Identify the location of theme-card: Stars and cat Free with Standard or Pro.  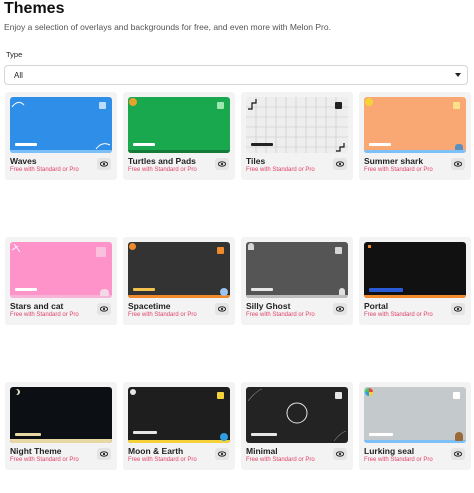
(61, 281).